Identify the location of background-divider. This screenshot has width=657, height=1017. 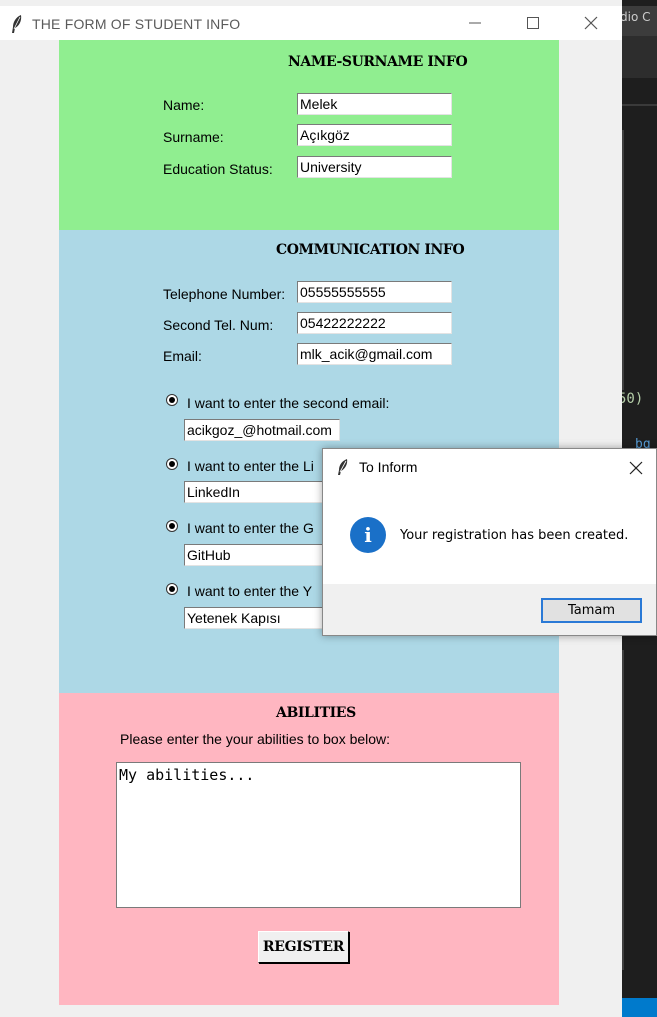
(639, 105).